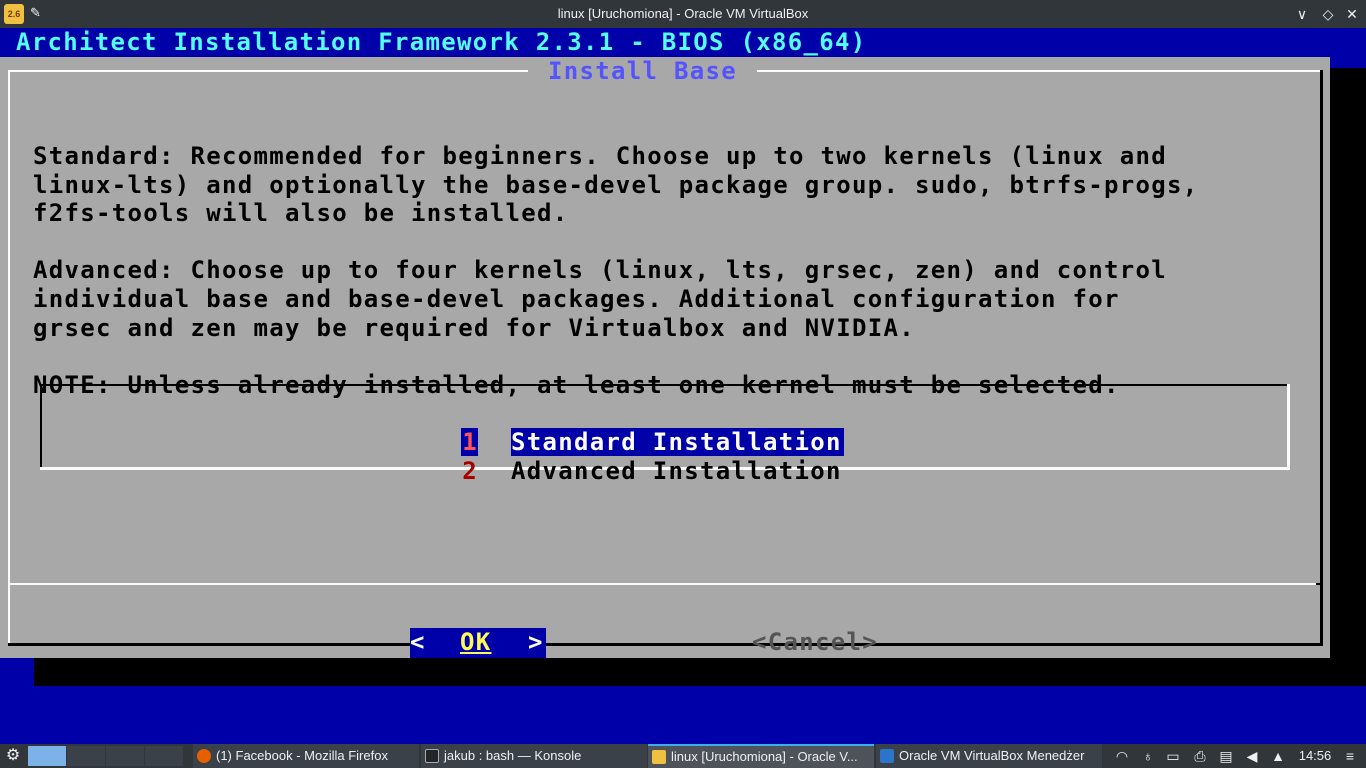  What do you see at coordinates (1200, 756) in the screenshot?
I see `printer-icon: ⎙` at bounding box center [1200, 756].